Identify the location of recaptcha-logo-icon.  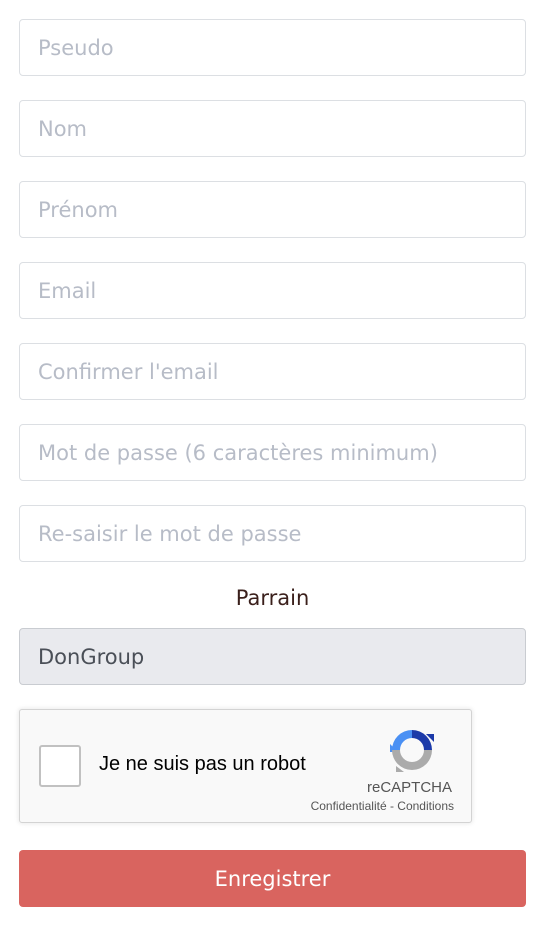
(412, 751).